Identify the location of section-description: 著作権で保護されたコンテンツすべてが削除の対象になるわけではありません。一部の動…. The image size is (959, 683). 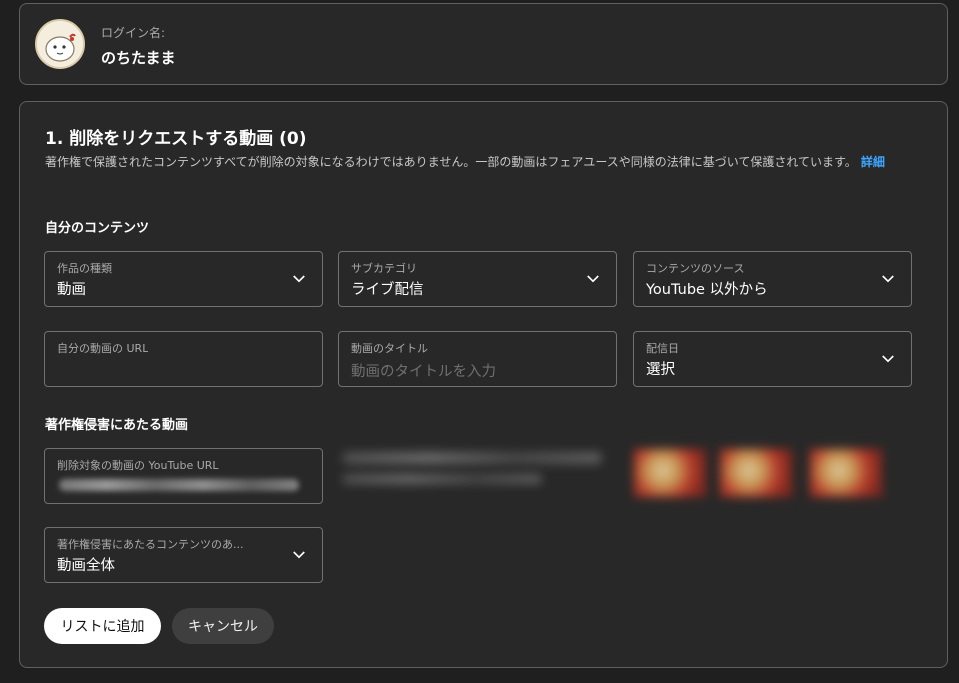
(480, 162).